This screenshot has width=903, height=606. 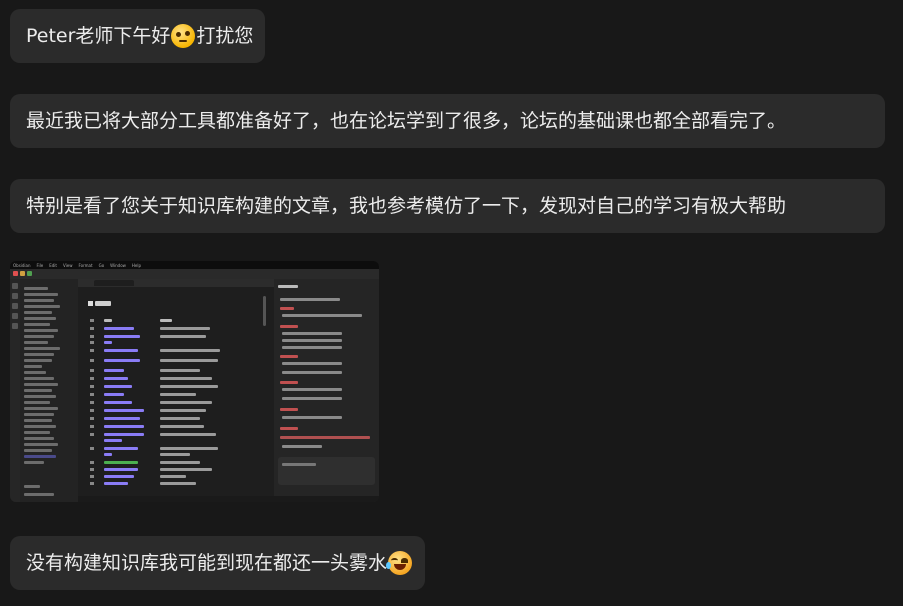 I want to click on message-bubble-3: 特别是看了您关于知识库构建的文章，我也参考模仿了一下，发现对自己的学习有极大帮助, so click(x=447, y=206).